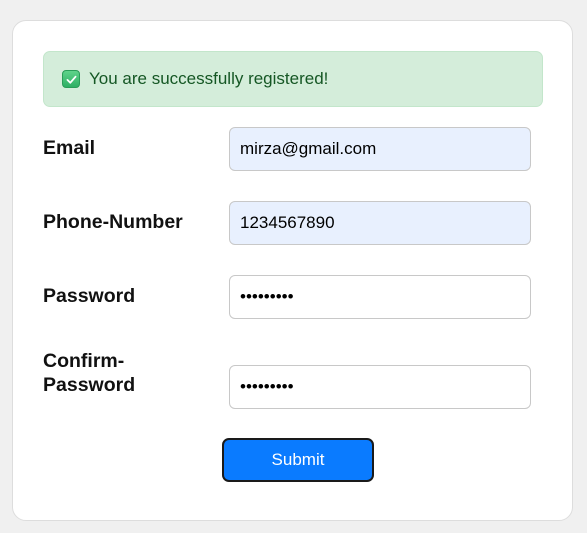 This screenshot has height=533, width=587. Describe the element at coordinates (89, 296) in the screenshot. I see `password-label: Password` at that location.